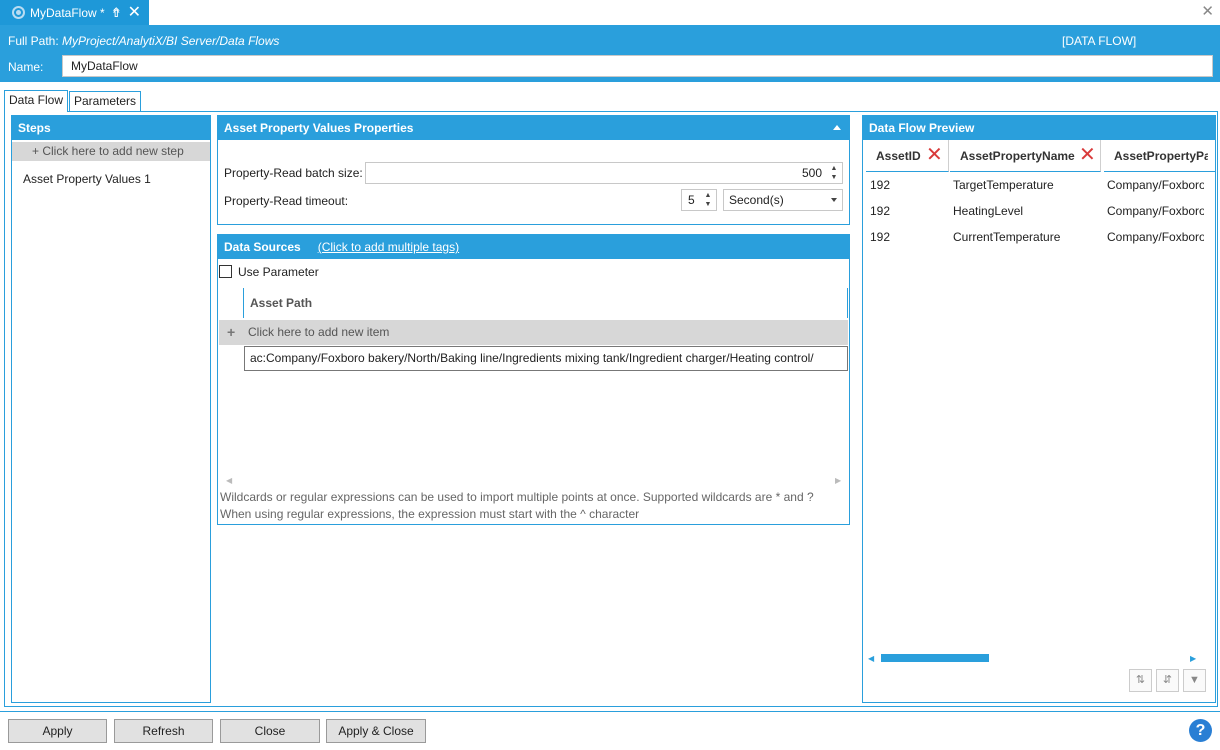 This screenshot has height=750, width=1220. What do you see at coordinates (699, 200) in the screenshot?
I see `timeout-input: 5 ▲ ▼` at bounding box center [699, 200].